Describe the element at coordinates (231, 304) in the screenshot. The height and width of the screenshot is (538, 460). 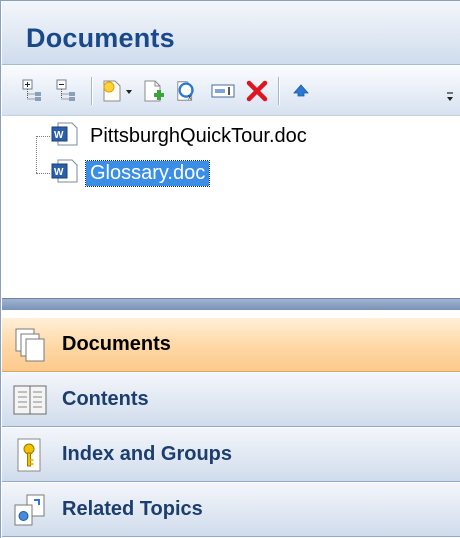
I see `nav-pane-splitter` at that location.